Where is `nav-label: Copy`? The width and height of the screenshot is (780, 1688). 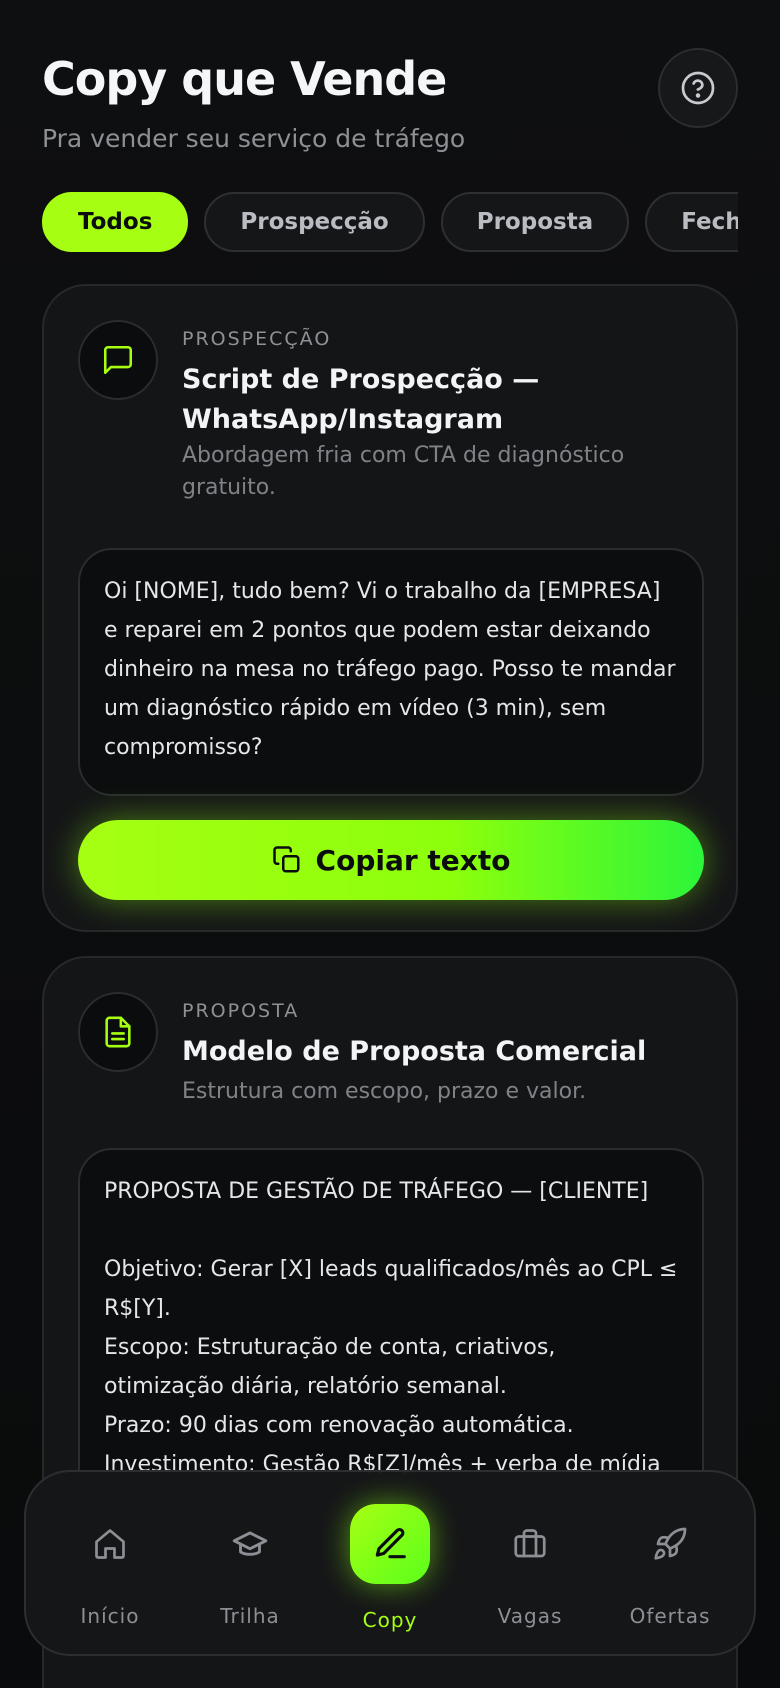
nav-label: Copy is located at coordinates (390, 1620).